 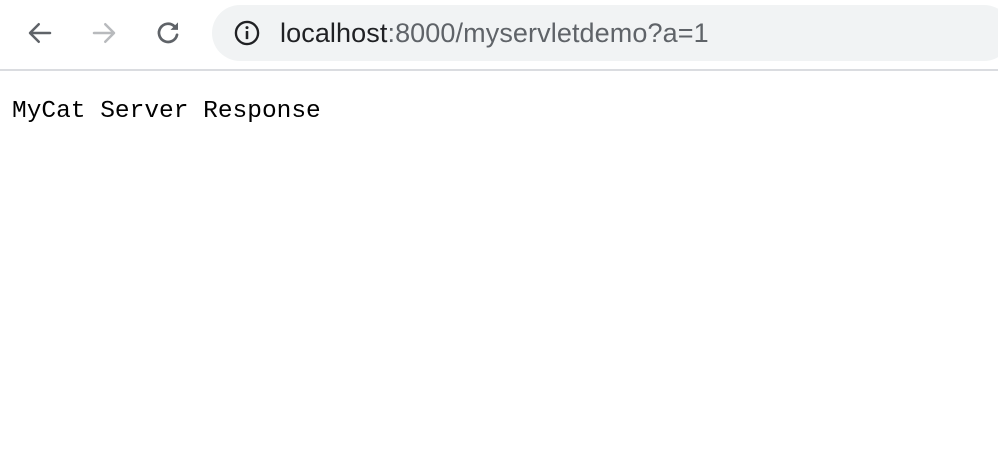 I want to click on reload-icon, so click(x=168, y=33).